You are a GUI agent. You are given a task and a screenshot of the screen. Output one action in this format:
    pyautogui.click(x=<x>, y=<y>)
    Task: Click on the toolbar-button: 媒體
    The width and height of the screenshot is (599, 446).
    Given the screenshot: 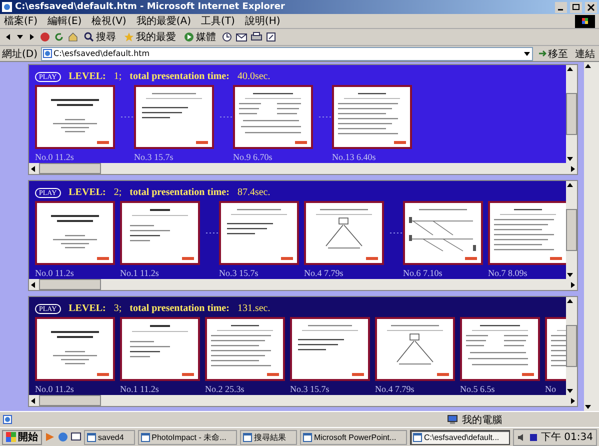 What is the action you would take?
    pyautogui.click(x=200, y=37)
    